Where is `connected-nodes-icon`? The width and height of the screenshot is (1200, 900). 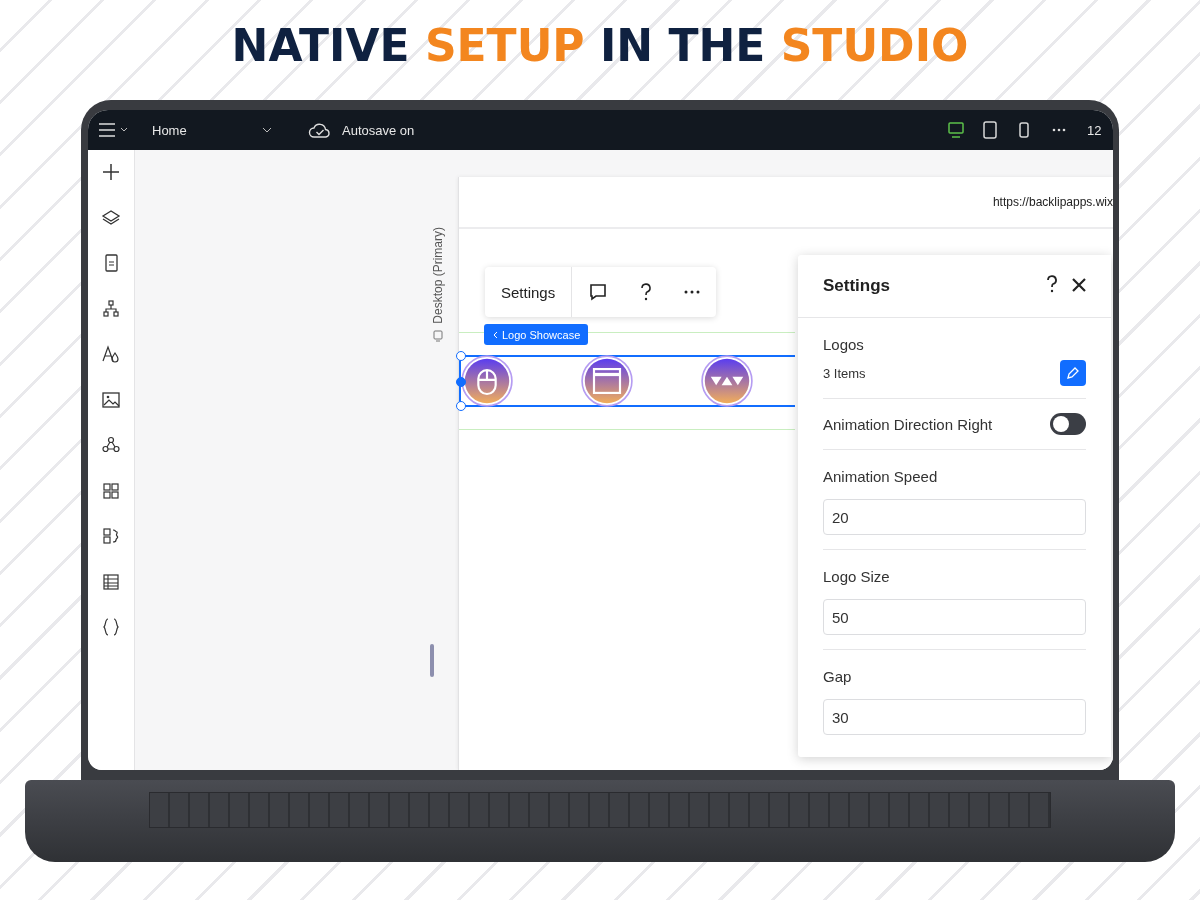
connected-nodes-icon is located at coordinates (111, 445).